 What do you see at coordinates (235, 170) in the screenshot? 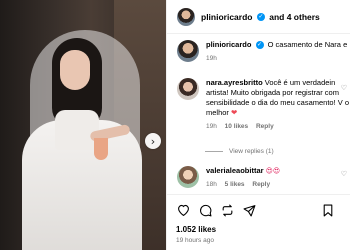
I see `comment-username: valerialeaobittar` at bounding box center [235, 170].